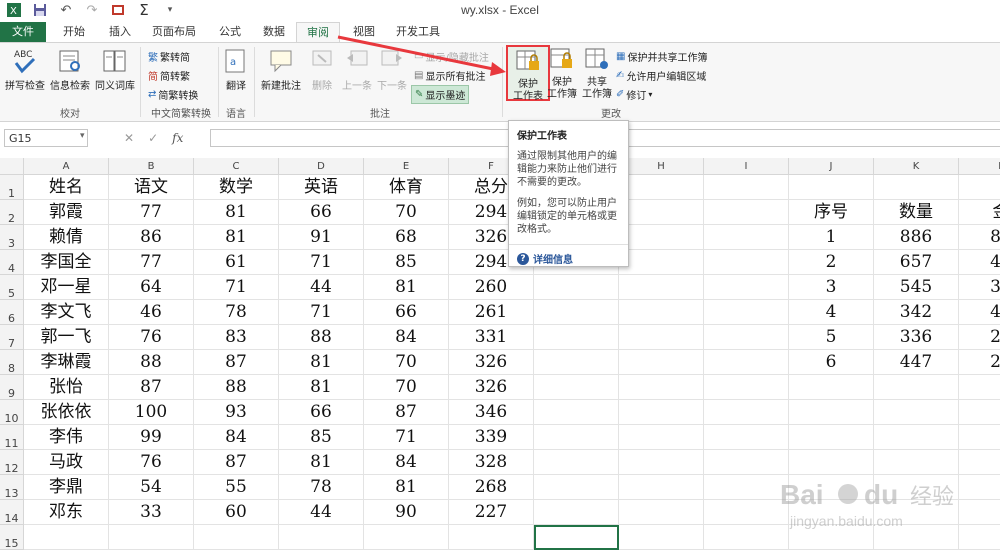 The width and height of the screenshot is (1000, 553). Describe the element at coordinates (46, 138) in the screenshot. I see `name-box: G15` at that location.